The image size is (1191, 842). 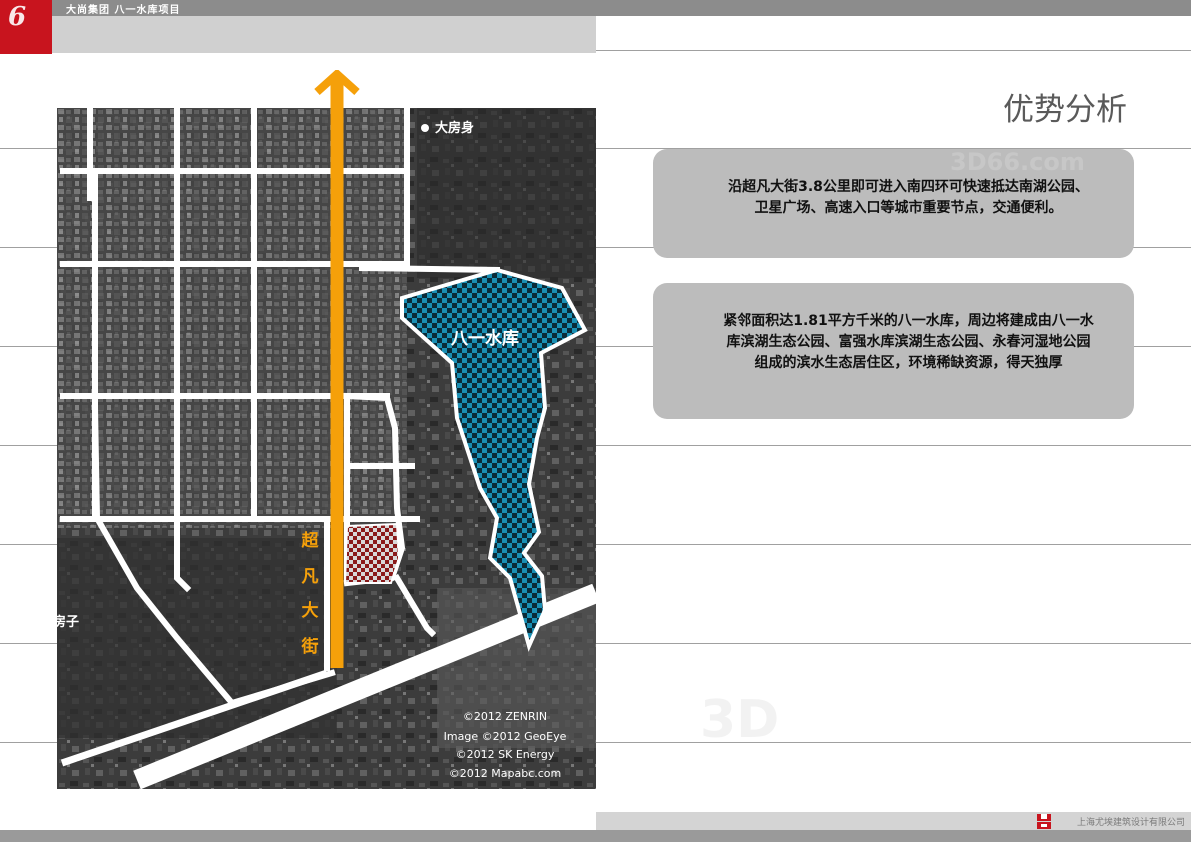 What do you see at coordinates (454, 128) in the screenshot?
I see `place-label: 大房身` at bounding box center [454, 128].